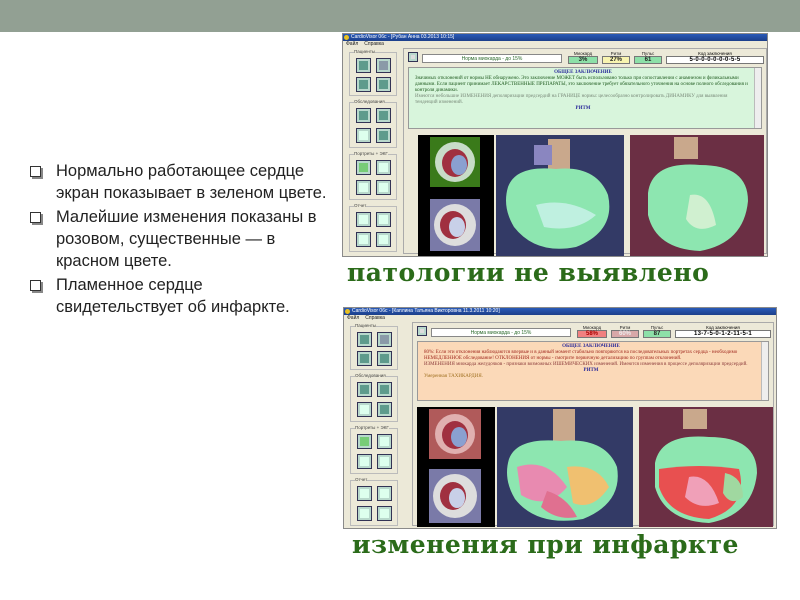  Describe the element at coordinates (648, 57) in the screenshot. I see `indicator-pulse: Пульс 61` at that location.